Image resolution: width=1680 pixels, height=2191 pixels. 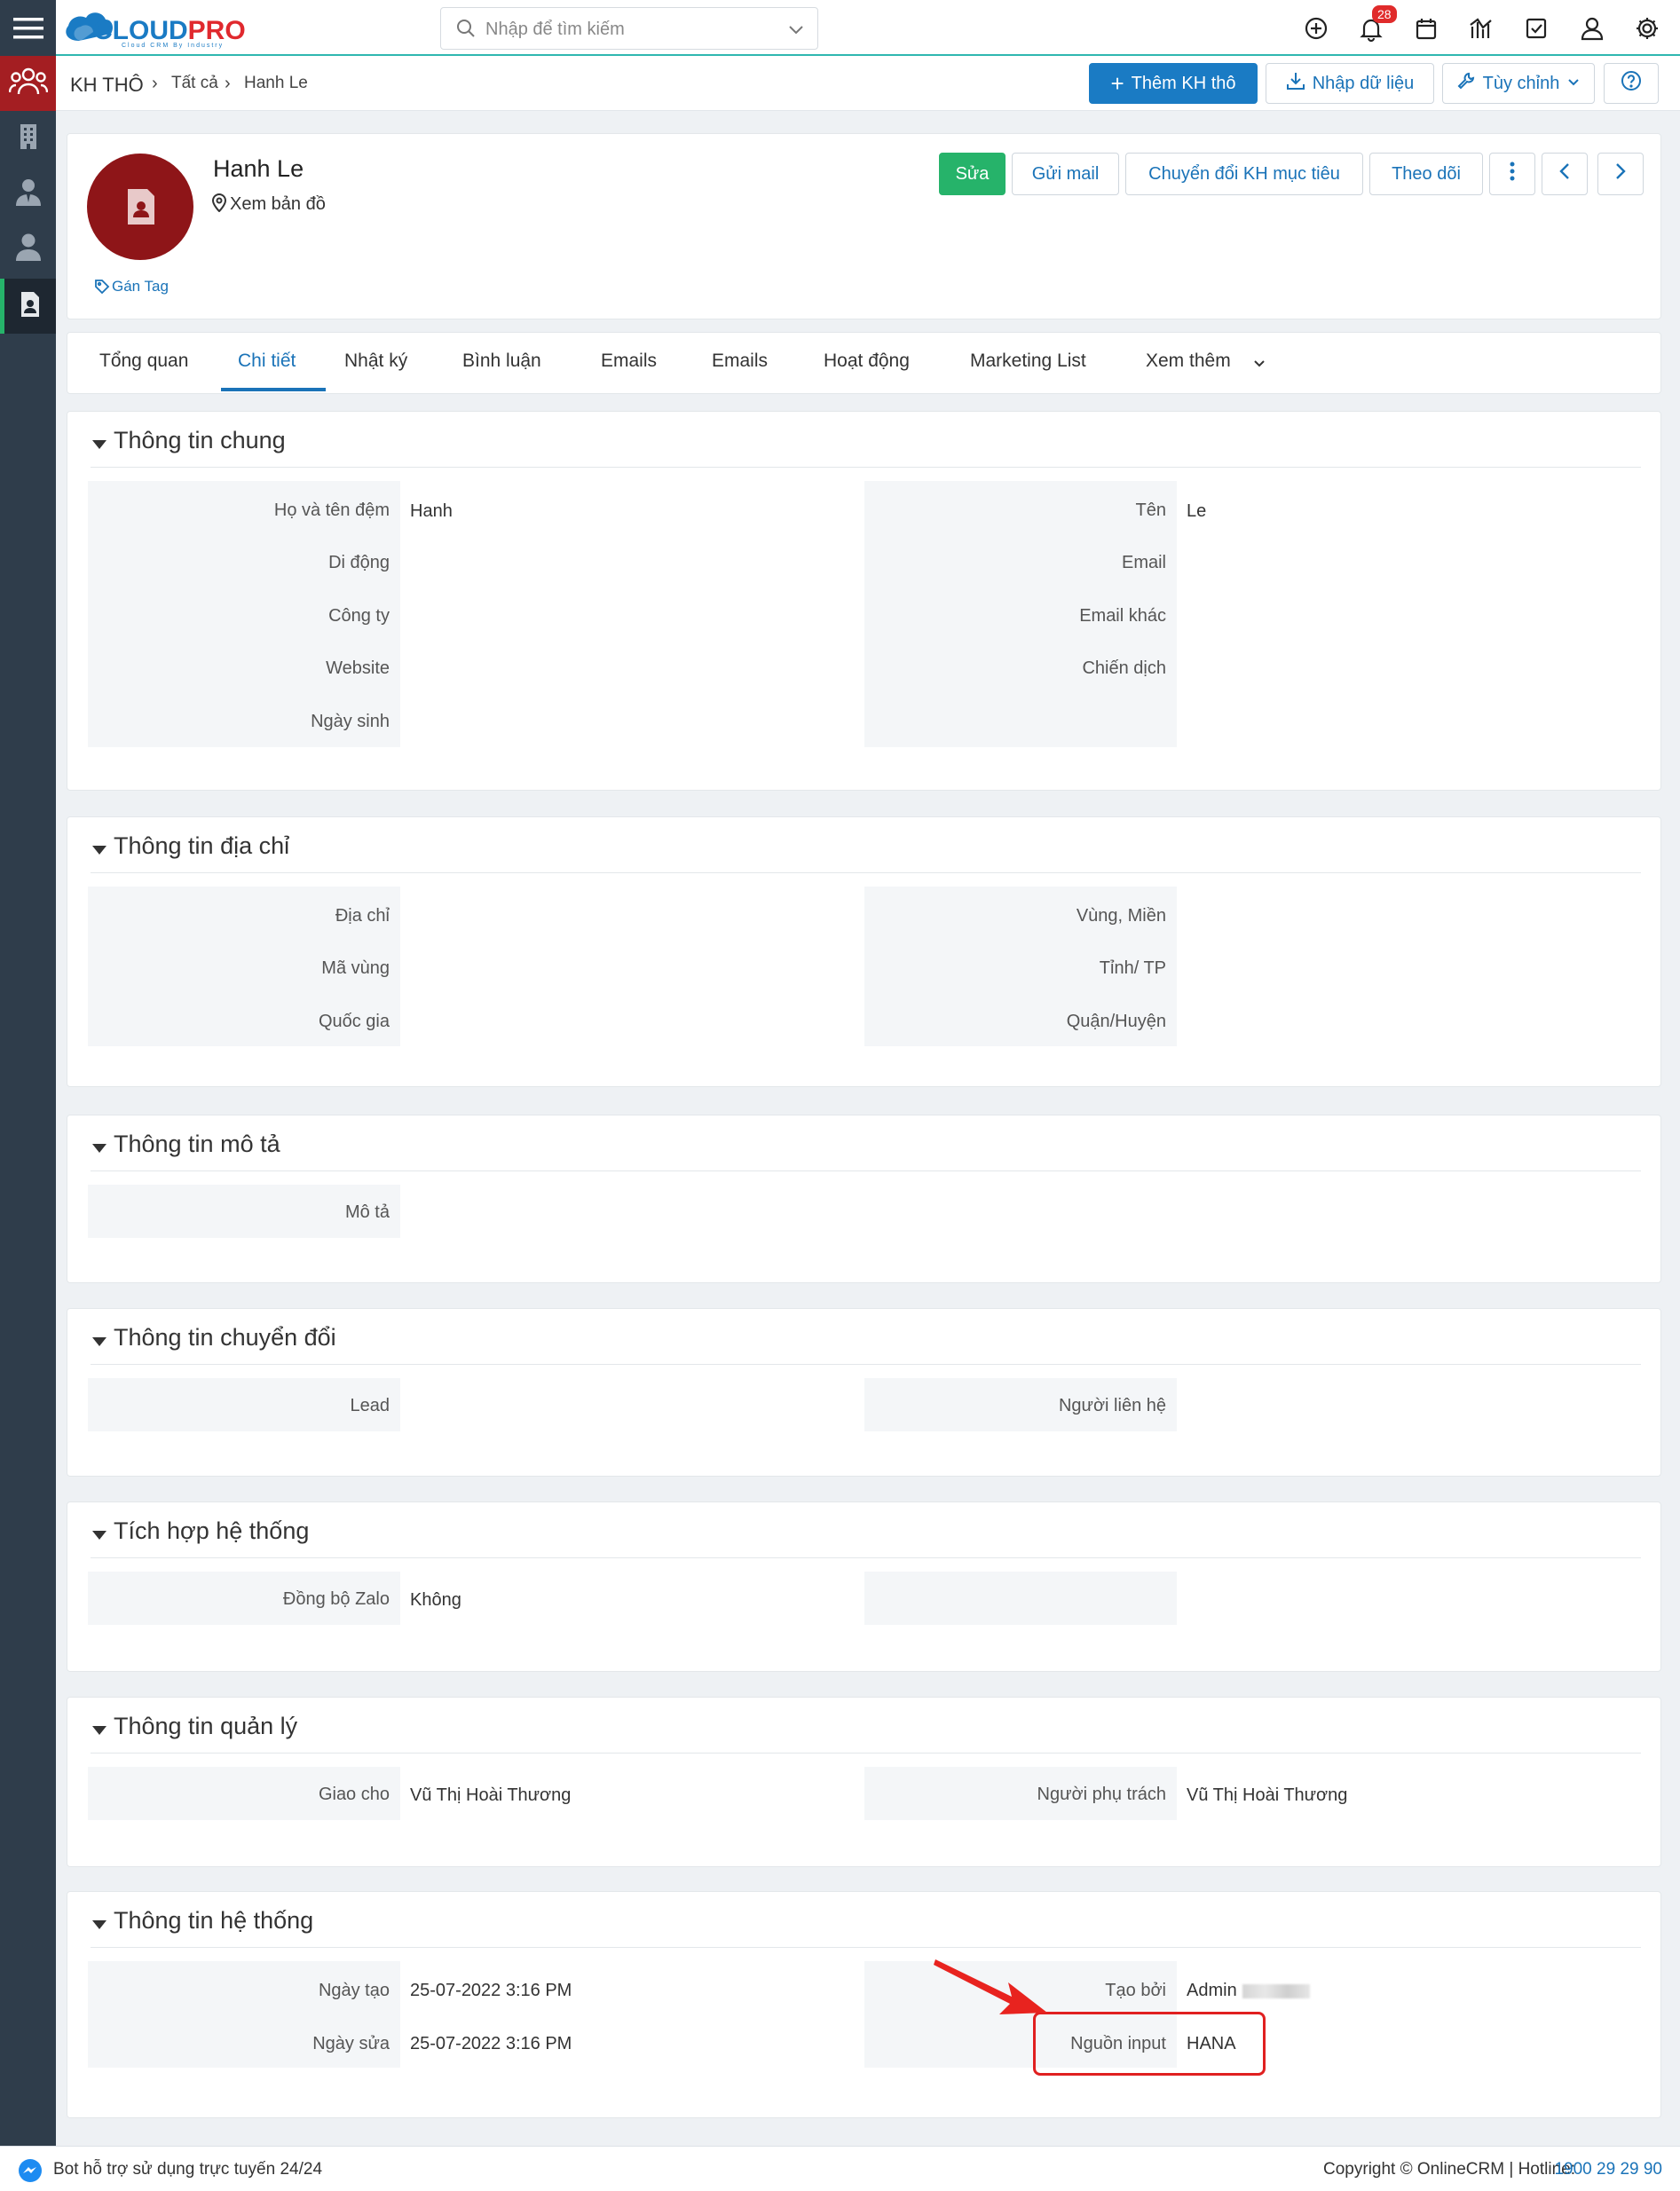 I want to click on tab-comments: Bình luận, so click(x=501, y=361).